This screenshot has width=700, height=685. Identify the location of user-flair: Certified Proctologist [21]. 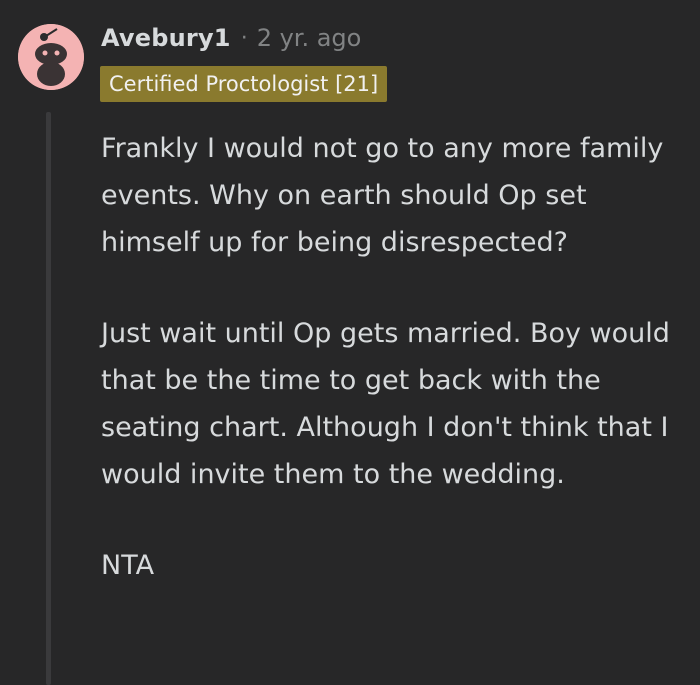
(244, 84).